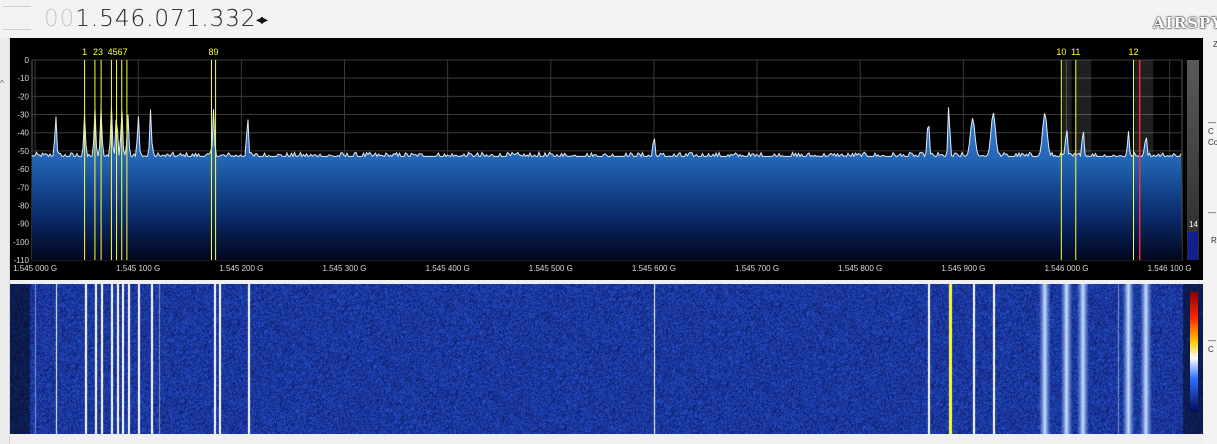 The height and width of the screenshot is (444, 1217). What do you see at coordinates (21, 242) in the screenshot?
I see `y-tick-label: -100` at bounding box center [21, 242].